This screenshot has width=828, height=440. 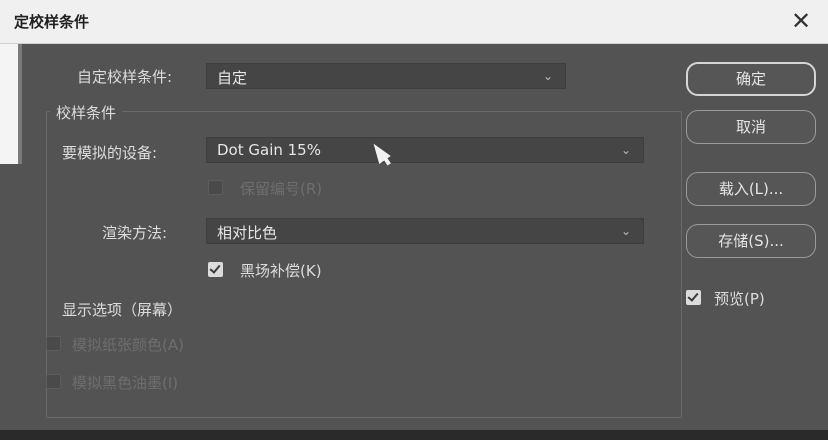 I want to click on intent-label: 渲染方法:, so click(x=135, y=233).